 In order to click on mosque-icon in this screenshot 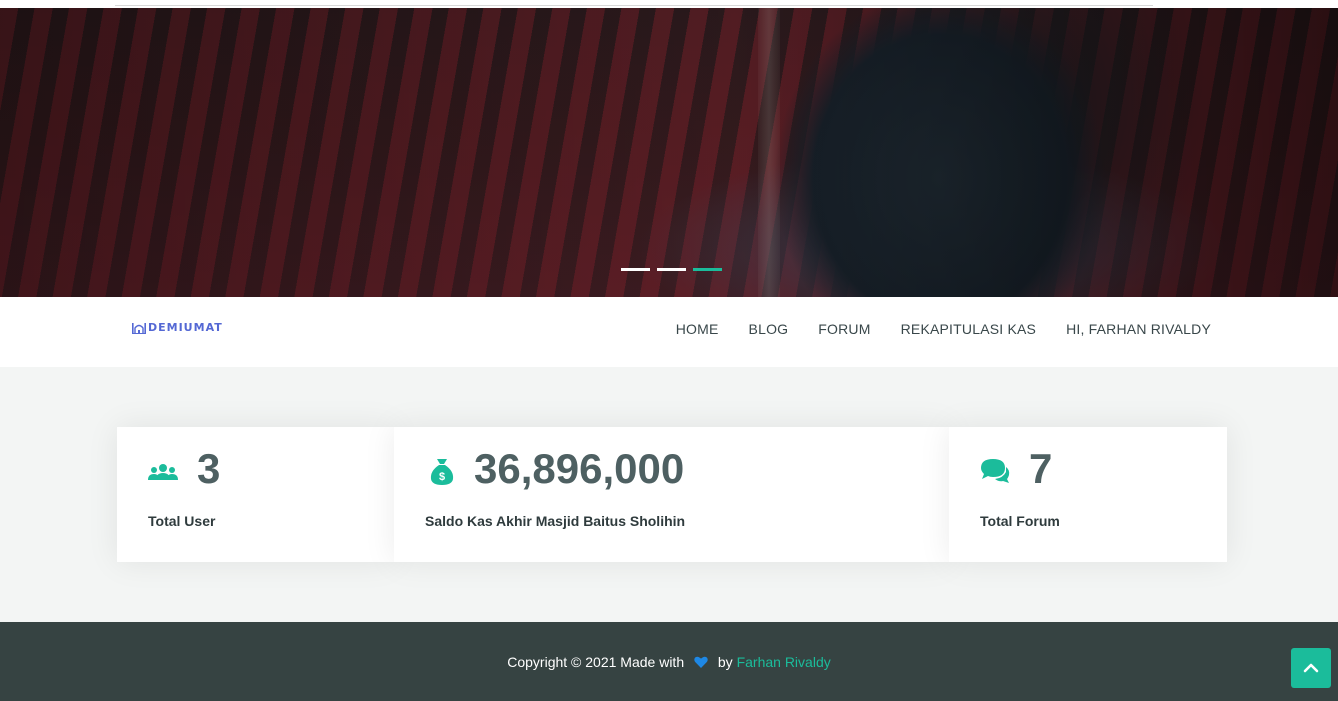, I will do `click(139, 328)`.